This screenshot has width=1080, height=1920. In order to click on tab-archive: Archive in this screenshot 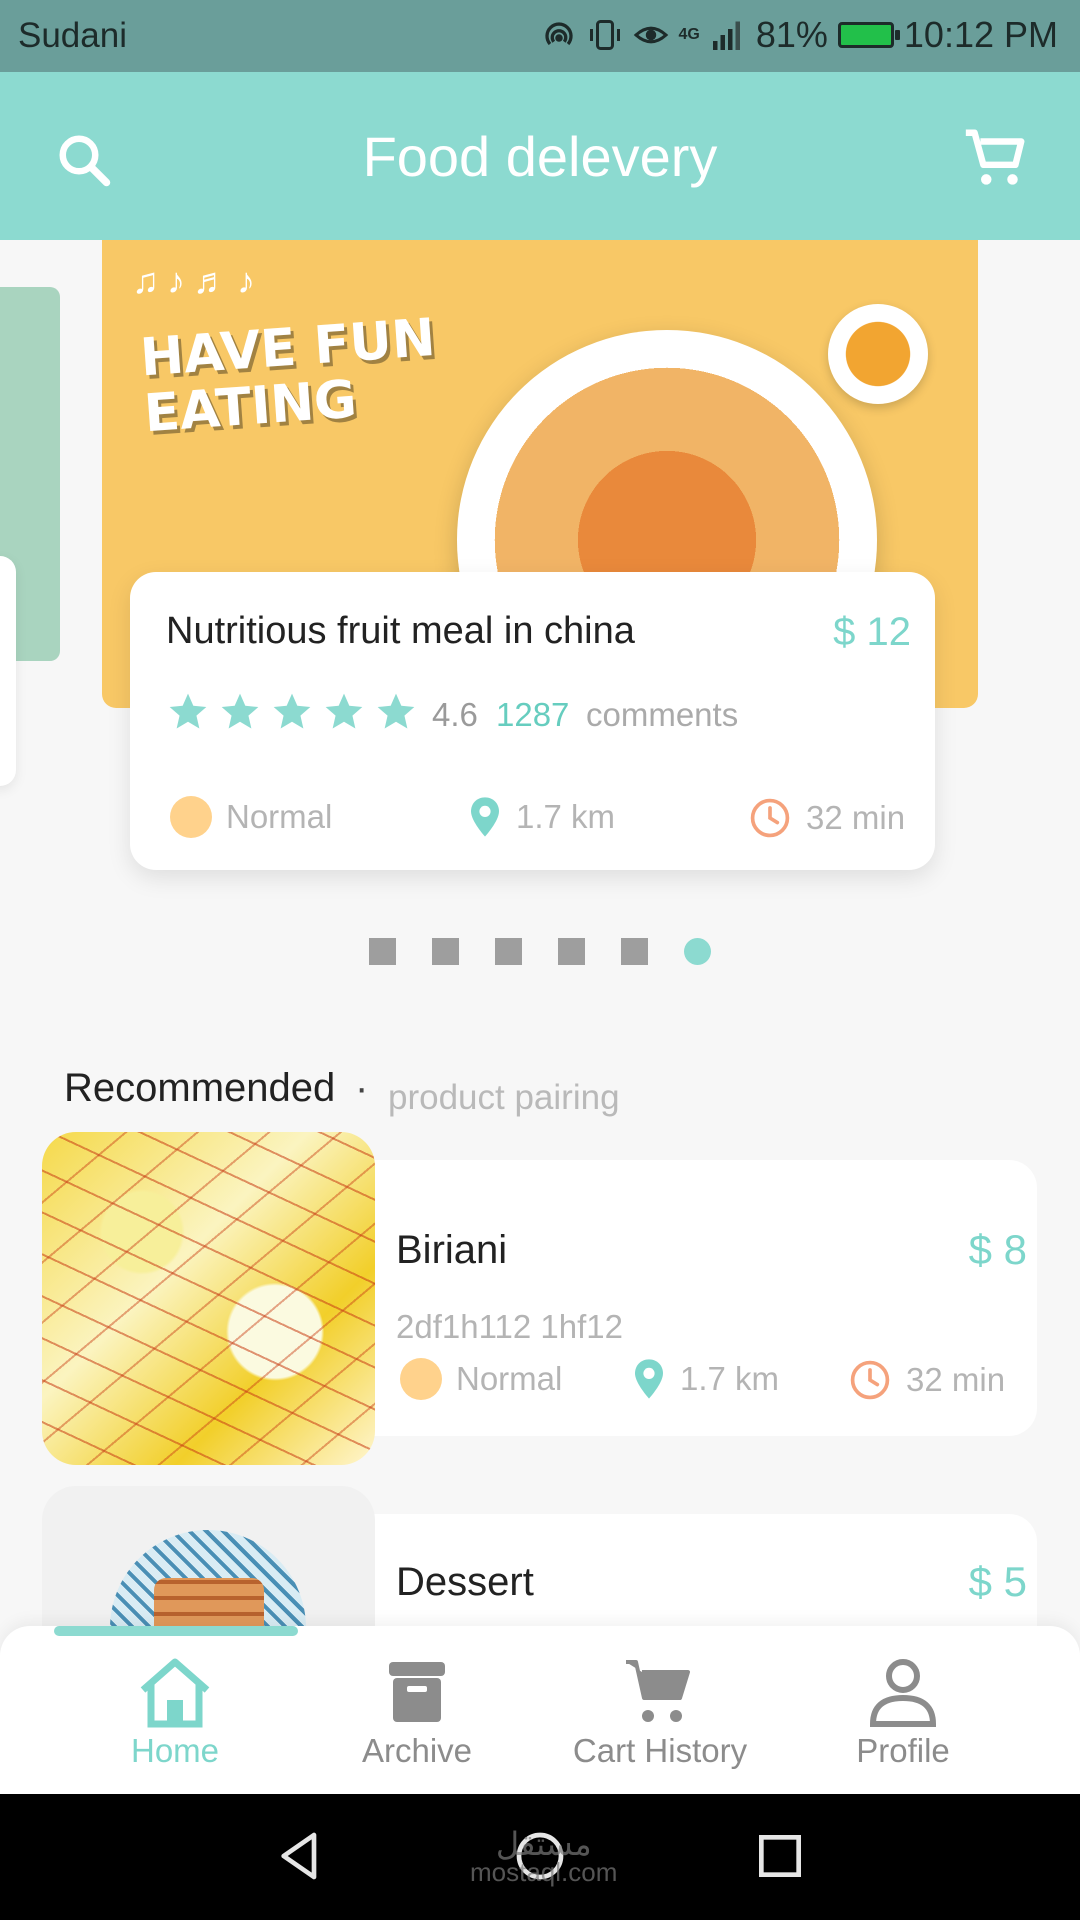, I will do `click(417, 1713)`.